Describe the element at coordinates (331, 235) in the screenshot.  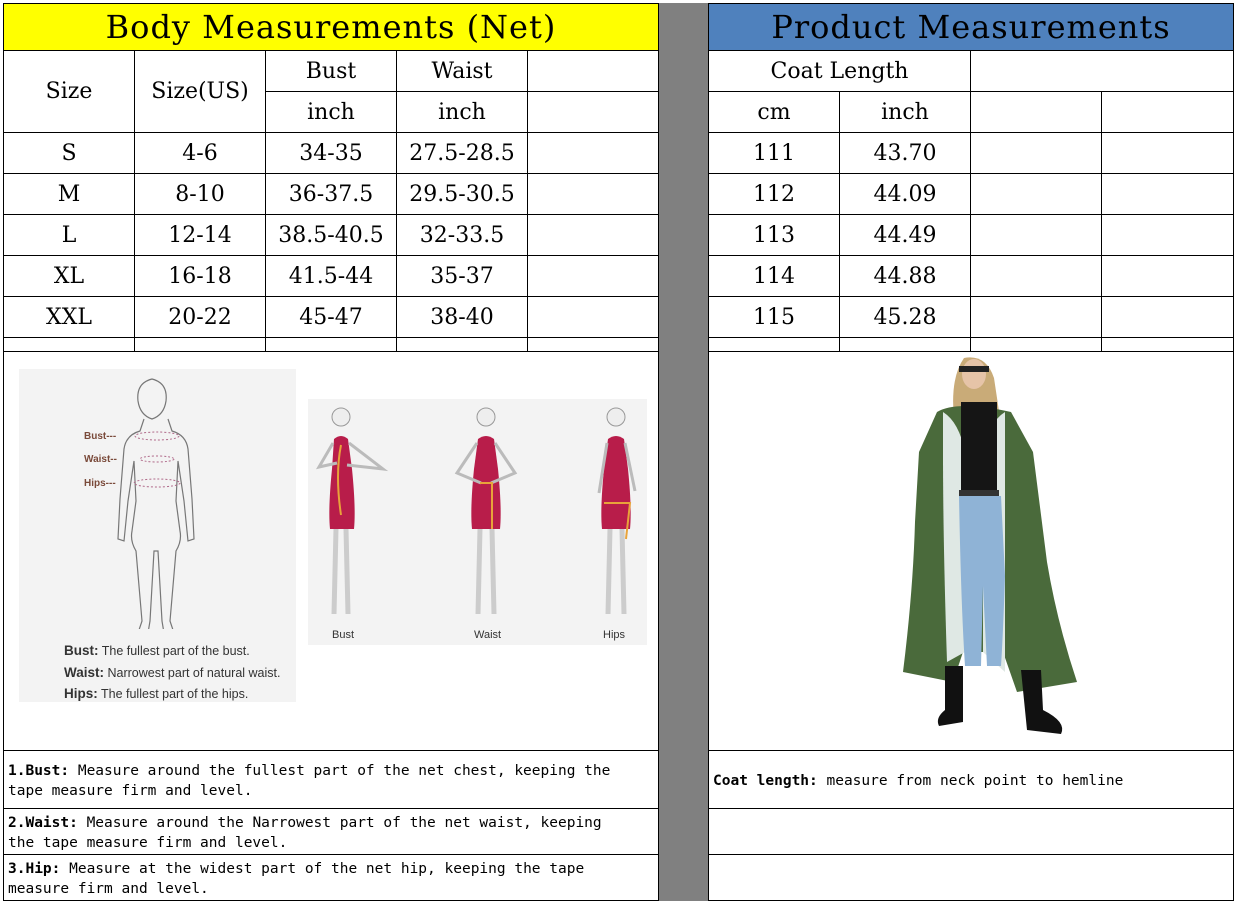
I see `table-cell: 38.5-40.5` at that location.